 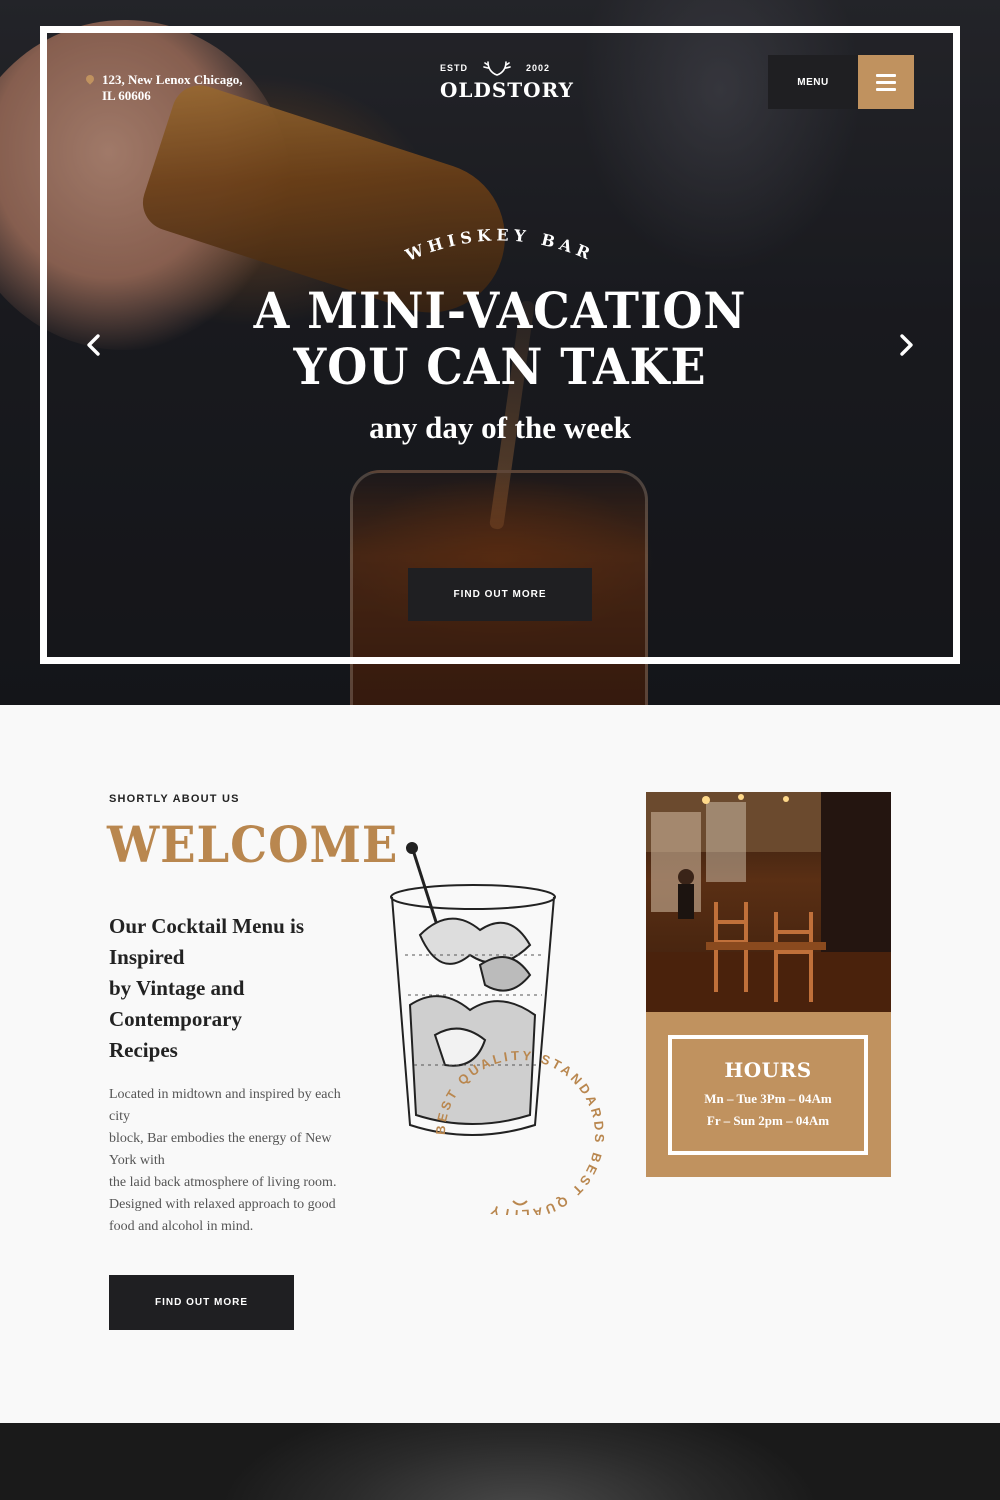 What do you see at coordinates (500, 1461) in the screenshot?
I see `next-section-preview` at bounding box center [500, 1461].